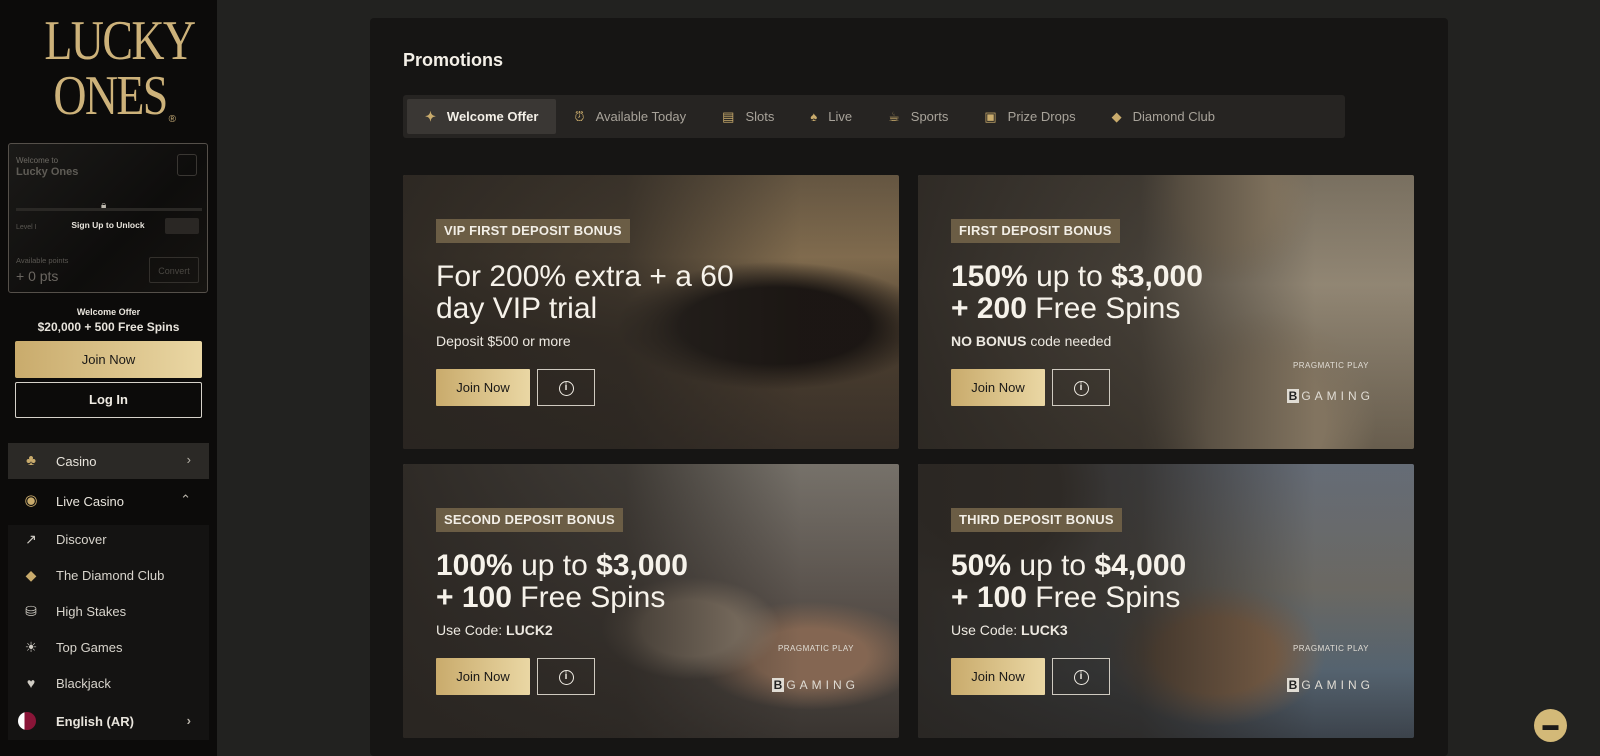  Describe the element at coordinates (108, 359) in the screenshot. I see `sidebar-join-button: Join Now` at that location.